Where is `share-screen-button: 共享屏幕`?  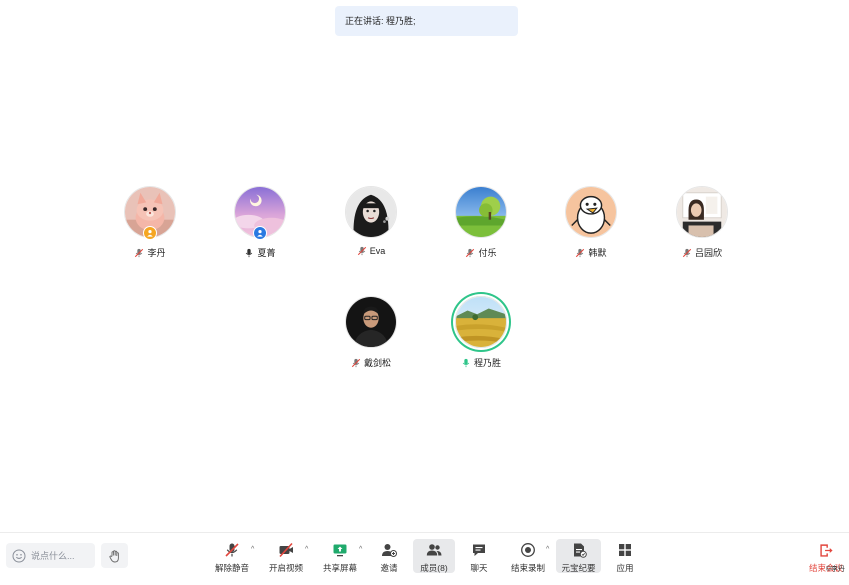
share-screen-button: 共享屏幕 is located at coordinates (340, 556).